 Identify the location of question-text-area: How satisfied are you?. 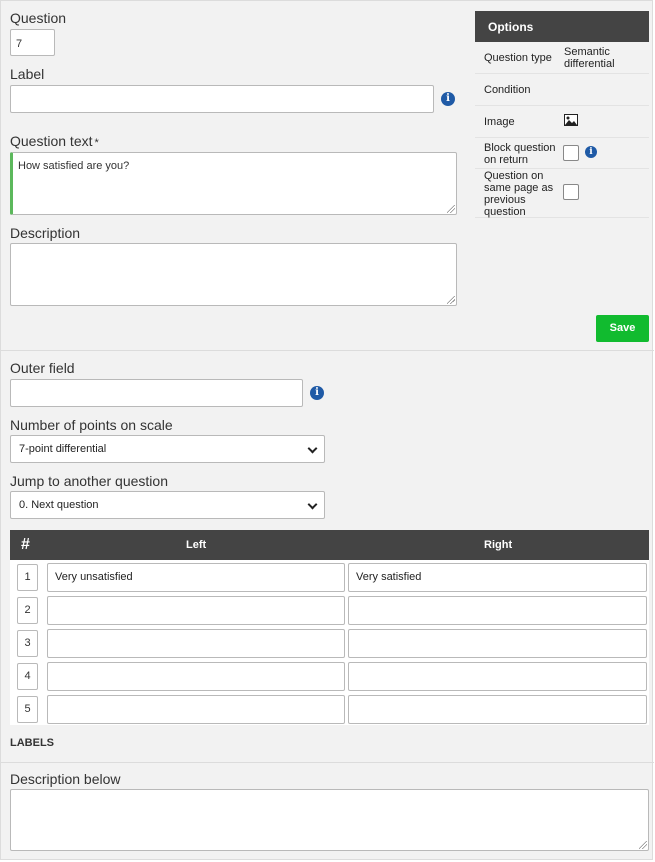
(233, 183).